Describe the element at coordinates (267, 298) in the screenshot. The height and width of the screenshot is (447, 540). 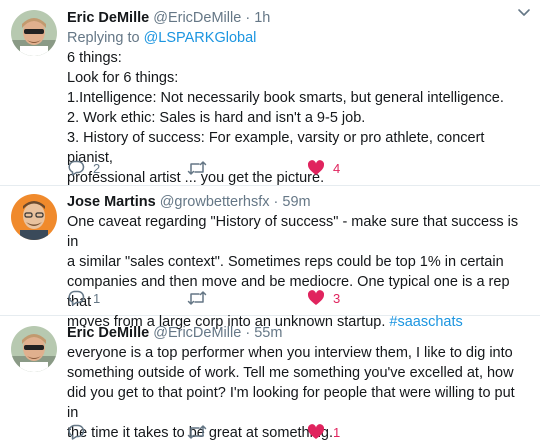
I see `tweet-actions: 1 3` at that location.